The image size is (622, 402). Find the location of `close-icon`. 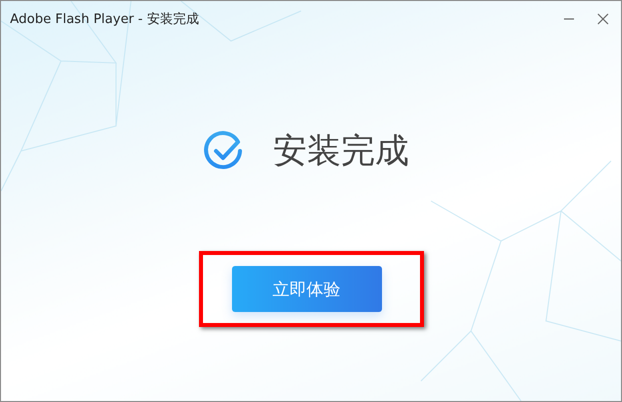

close-icon is located at coordinates (603, 19).